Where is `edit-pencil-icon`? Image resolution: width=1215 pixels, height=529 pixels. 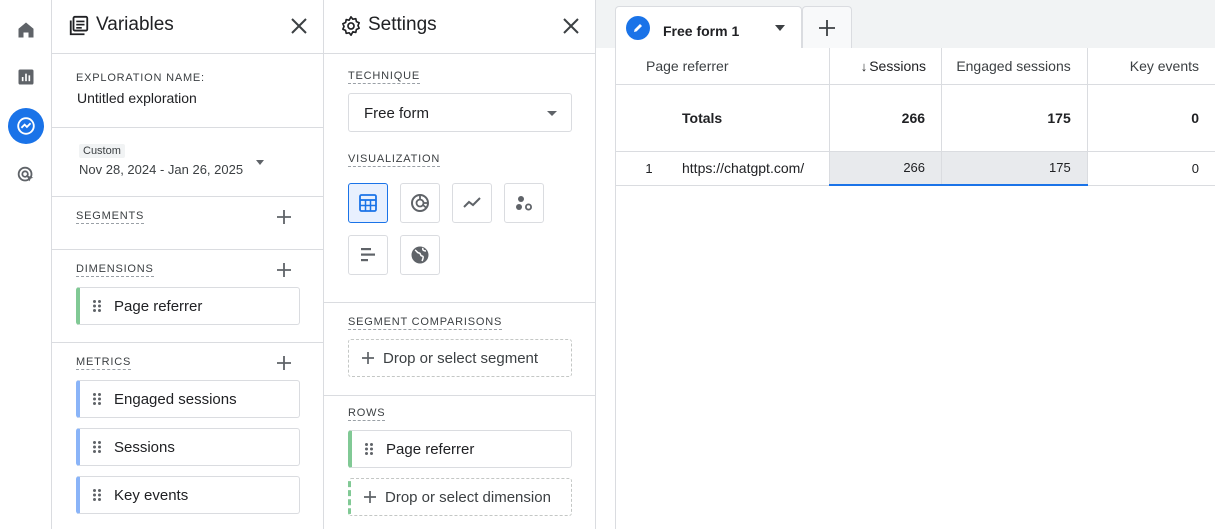
edit-pencil-icon is located at coordinates (638, 28).